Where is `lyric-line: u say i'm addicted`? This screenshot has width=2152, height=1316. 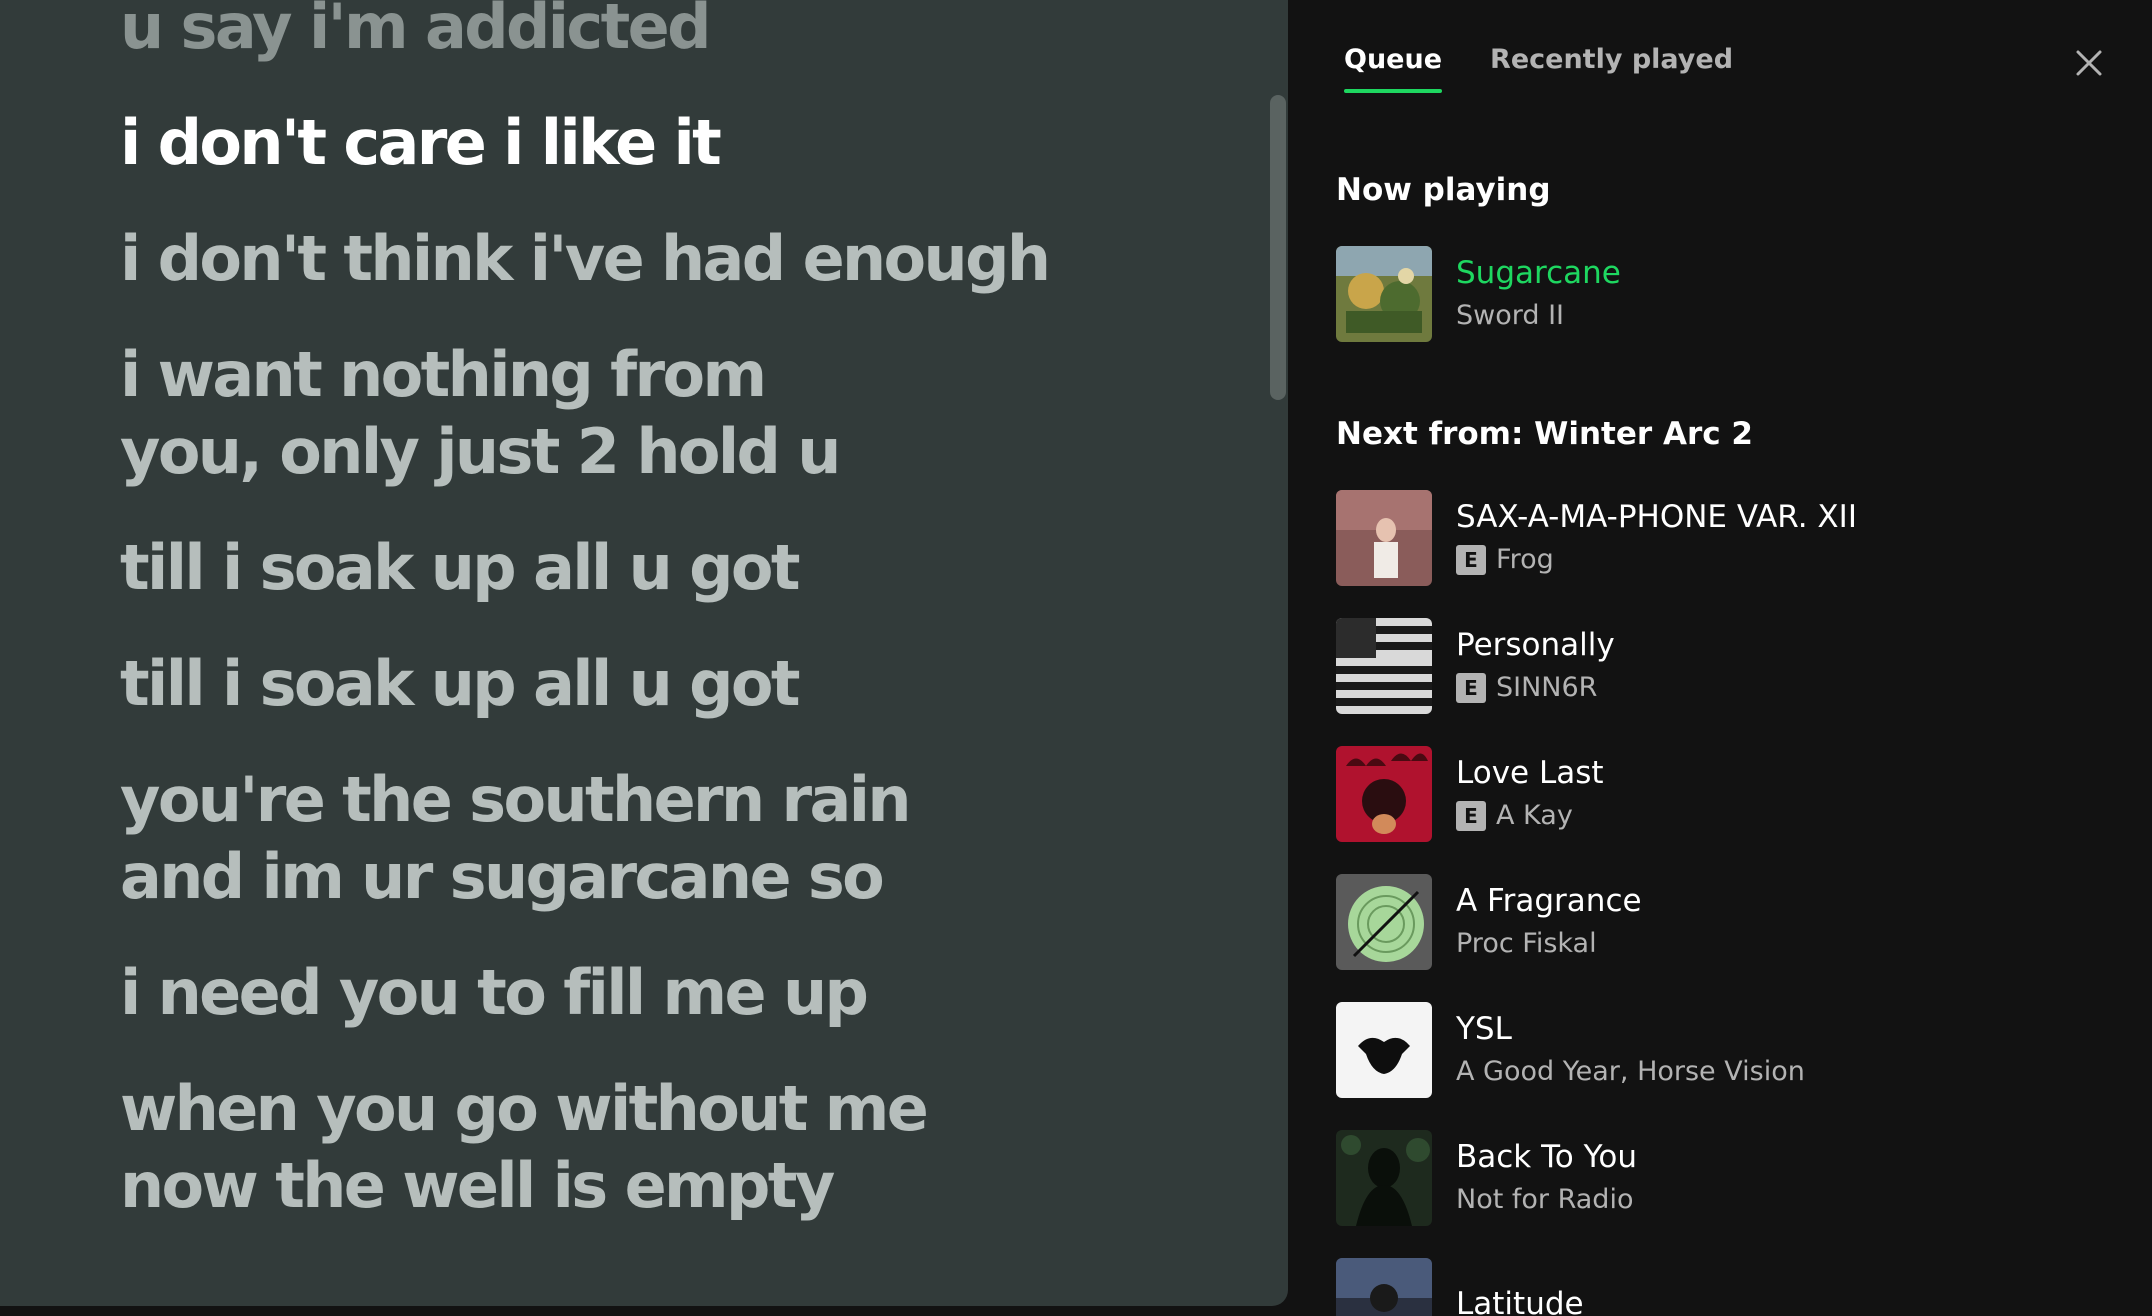
lyric-line: u say i'm addicted is located at coordinates (664, 32).